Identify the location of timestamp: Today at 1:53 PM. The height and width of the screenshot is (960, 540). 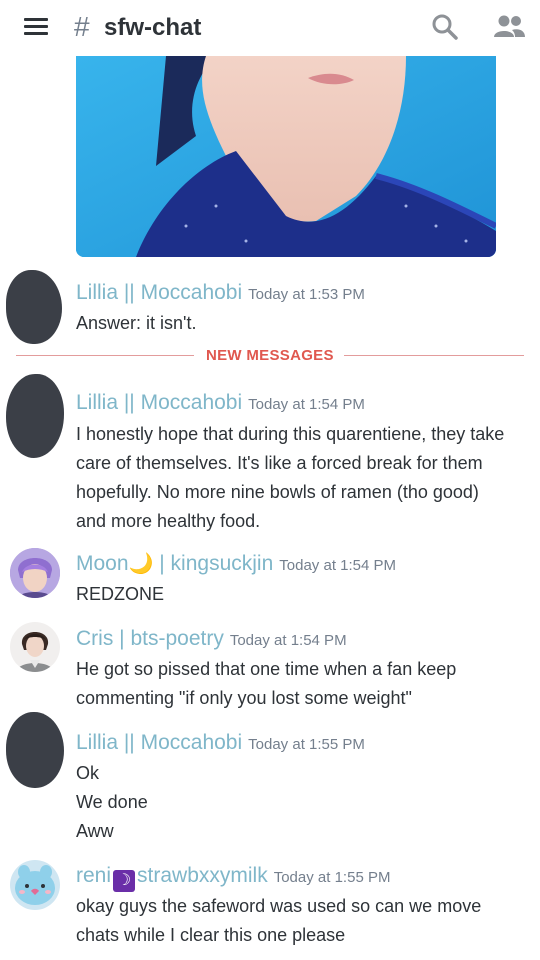
(306, 294).